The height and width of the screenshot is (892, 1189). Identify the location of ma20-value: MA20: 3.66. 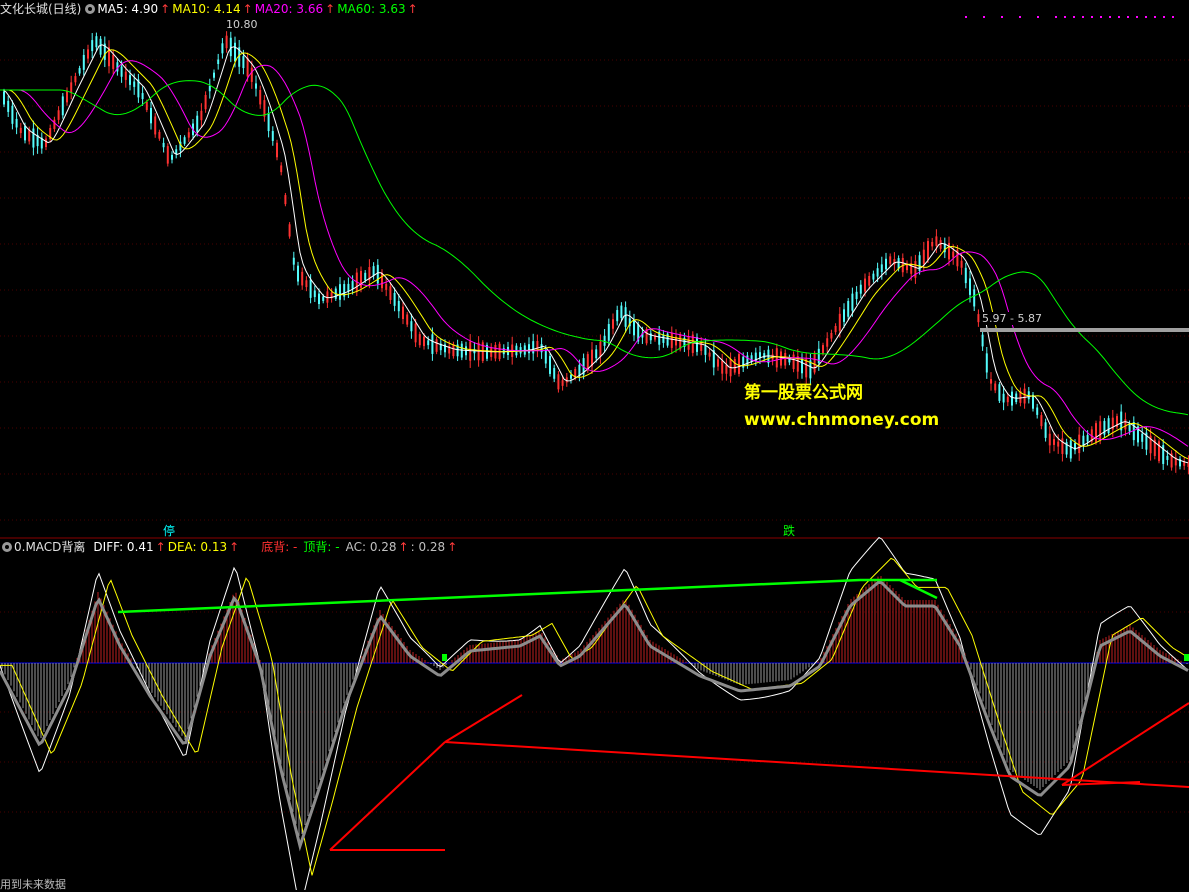
(289, 9).